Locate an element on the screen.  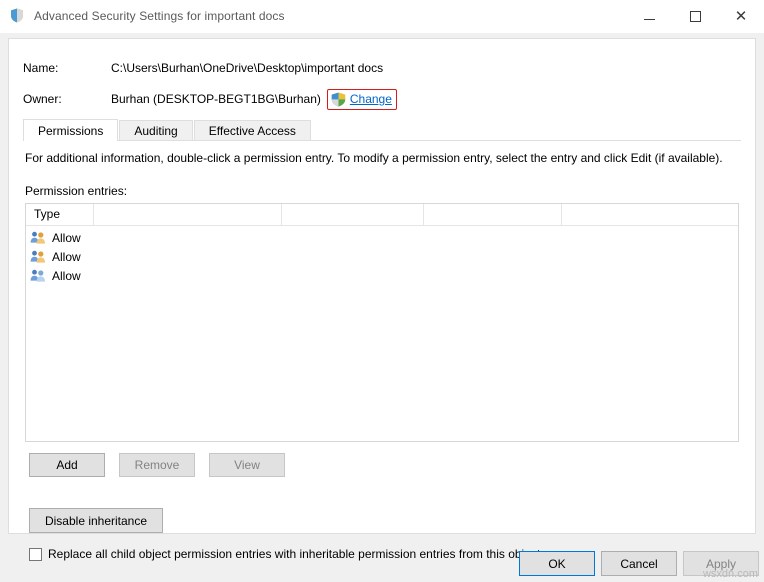
window-controls: ✕ is located at coordinates (695, 16).